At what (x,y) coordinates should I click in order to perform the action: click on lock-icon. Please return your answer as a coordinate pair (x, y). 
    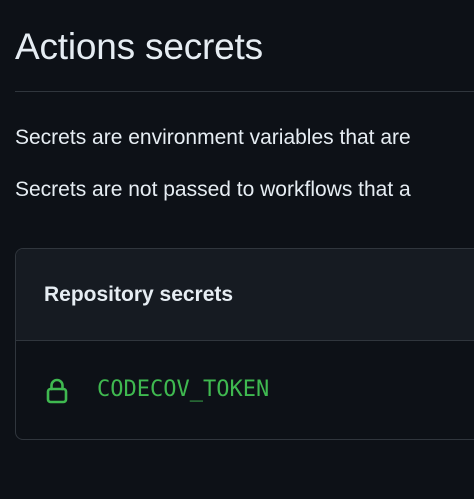
    Looking at the image, I should click on (57, 391).